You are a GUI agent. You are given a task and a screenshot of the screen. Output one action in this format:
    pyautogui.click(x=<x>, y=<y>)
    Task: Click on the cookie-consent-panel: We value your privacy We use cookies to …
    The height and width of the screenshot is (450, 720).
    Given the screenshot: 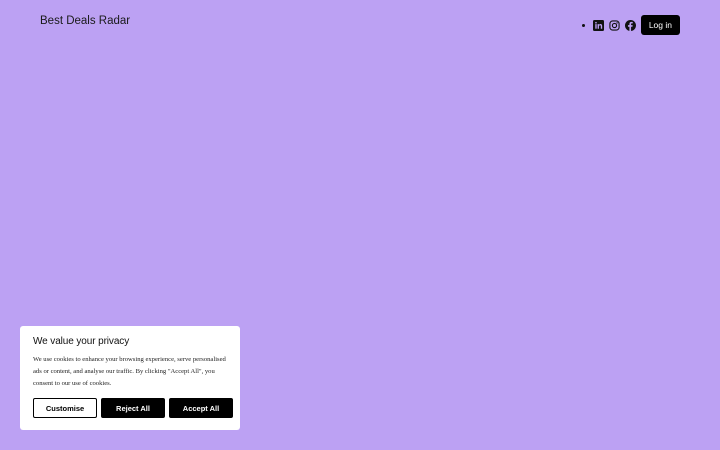 What is the action you would take?
    pyautogui.click(x=130, y=378)
    